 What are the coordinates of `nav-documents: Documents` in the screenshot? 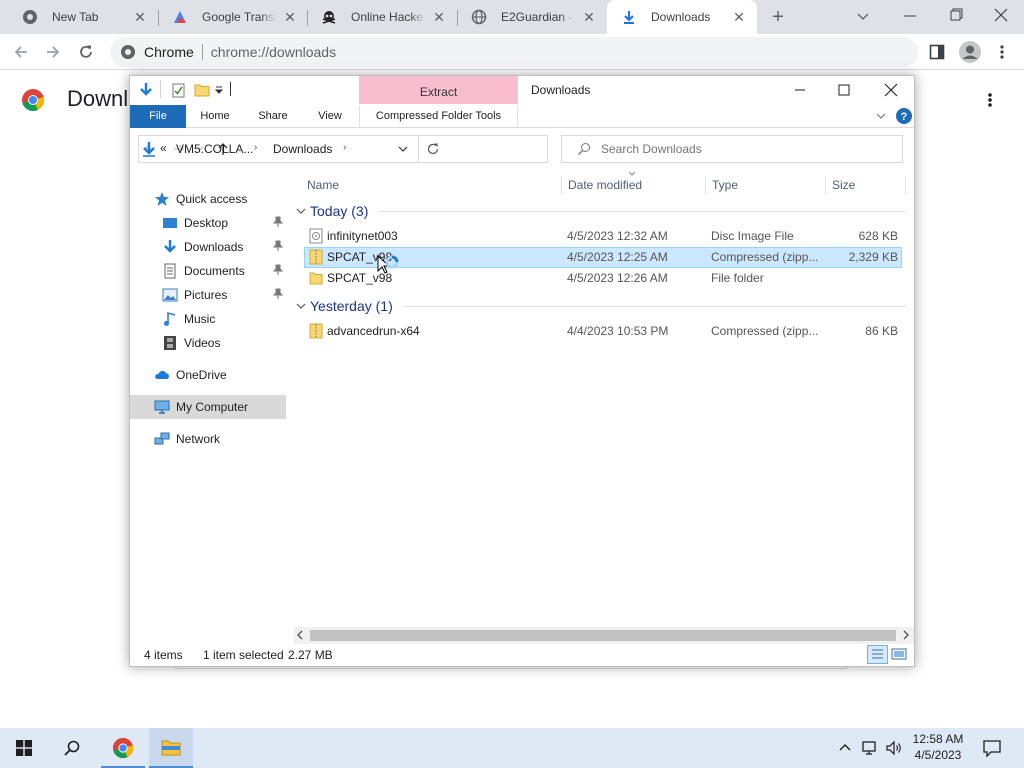 It's located at (208, 271).